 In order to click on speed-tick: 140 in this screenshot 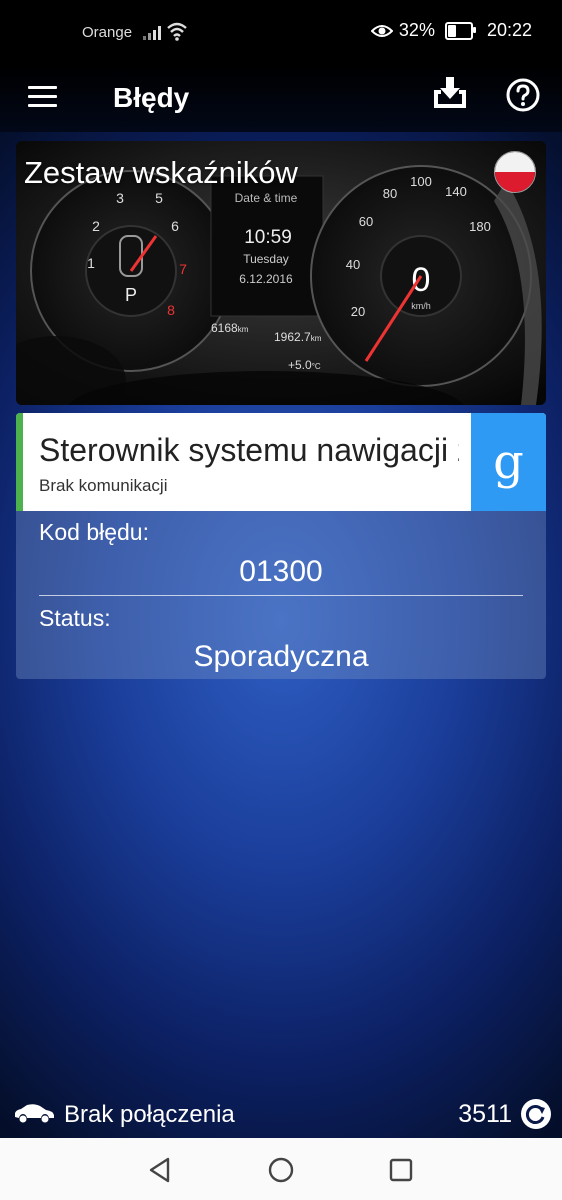, I will do `click(456, 191)`.